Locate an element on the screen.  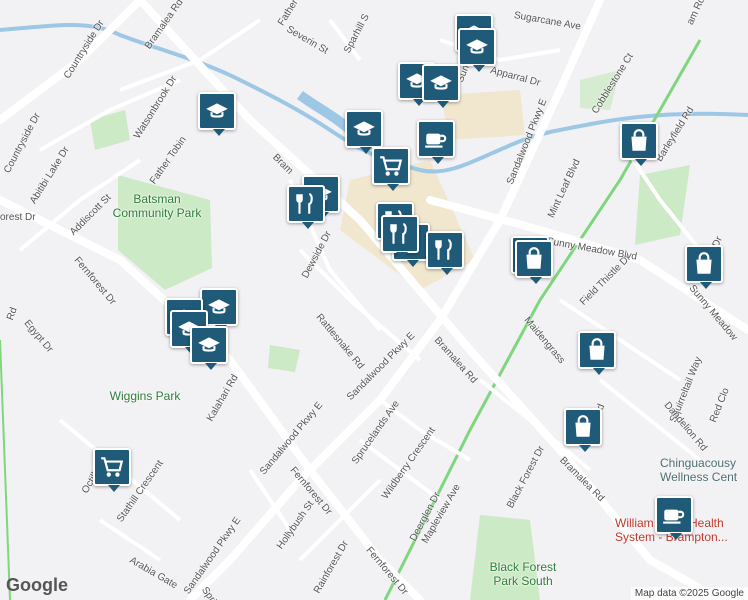
place-label: Chinguacousy Wellness Cent is located at coordinates (699, 470).